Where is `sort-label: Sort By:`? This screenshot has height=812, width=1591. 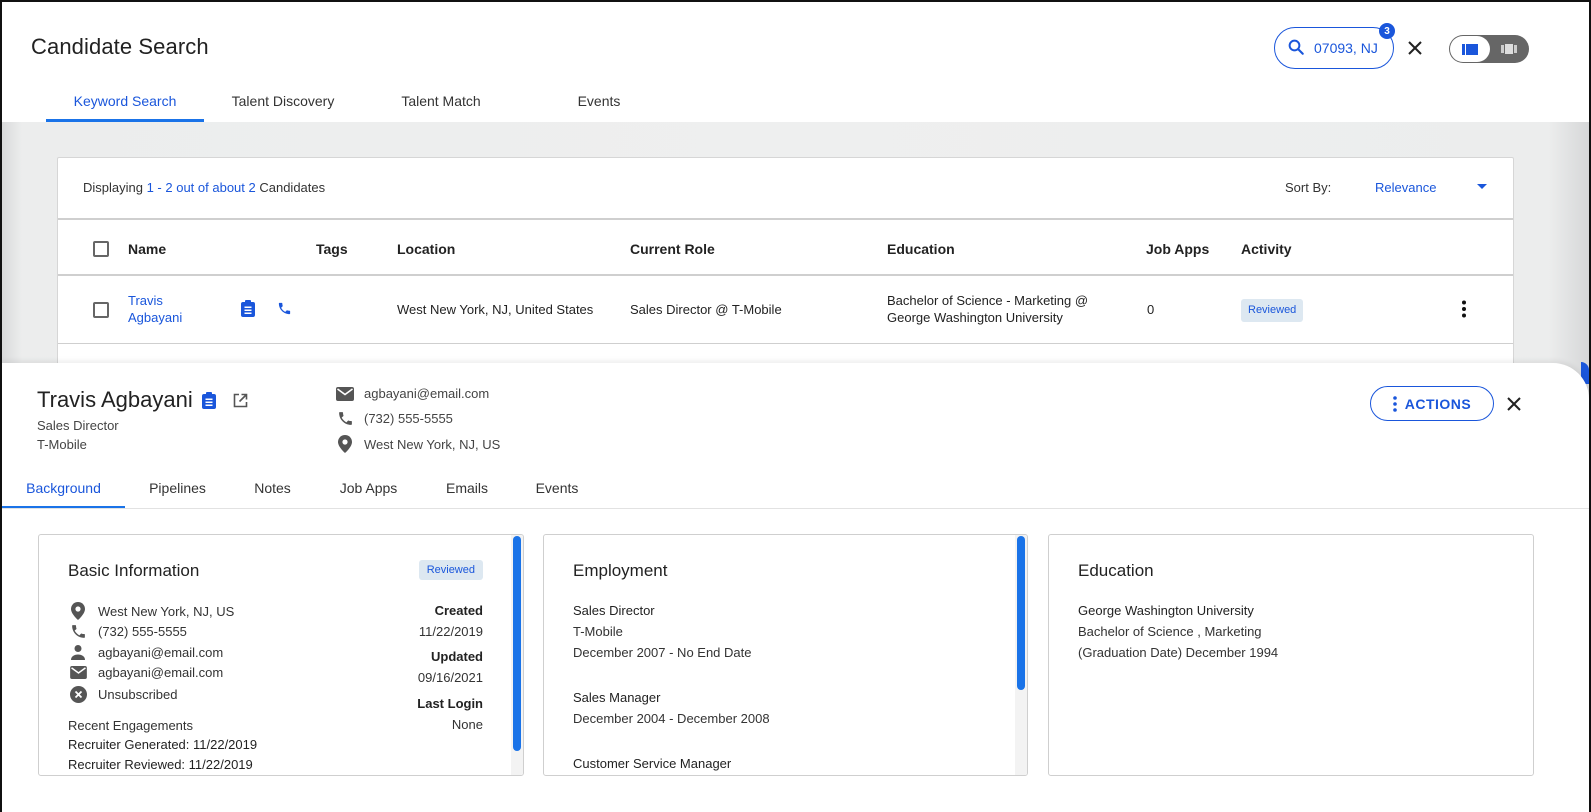
sort-label: Sort By: is located at coordinates (1308, 187).